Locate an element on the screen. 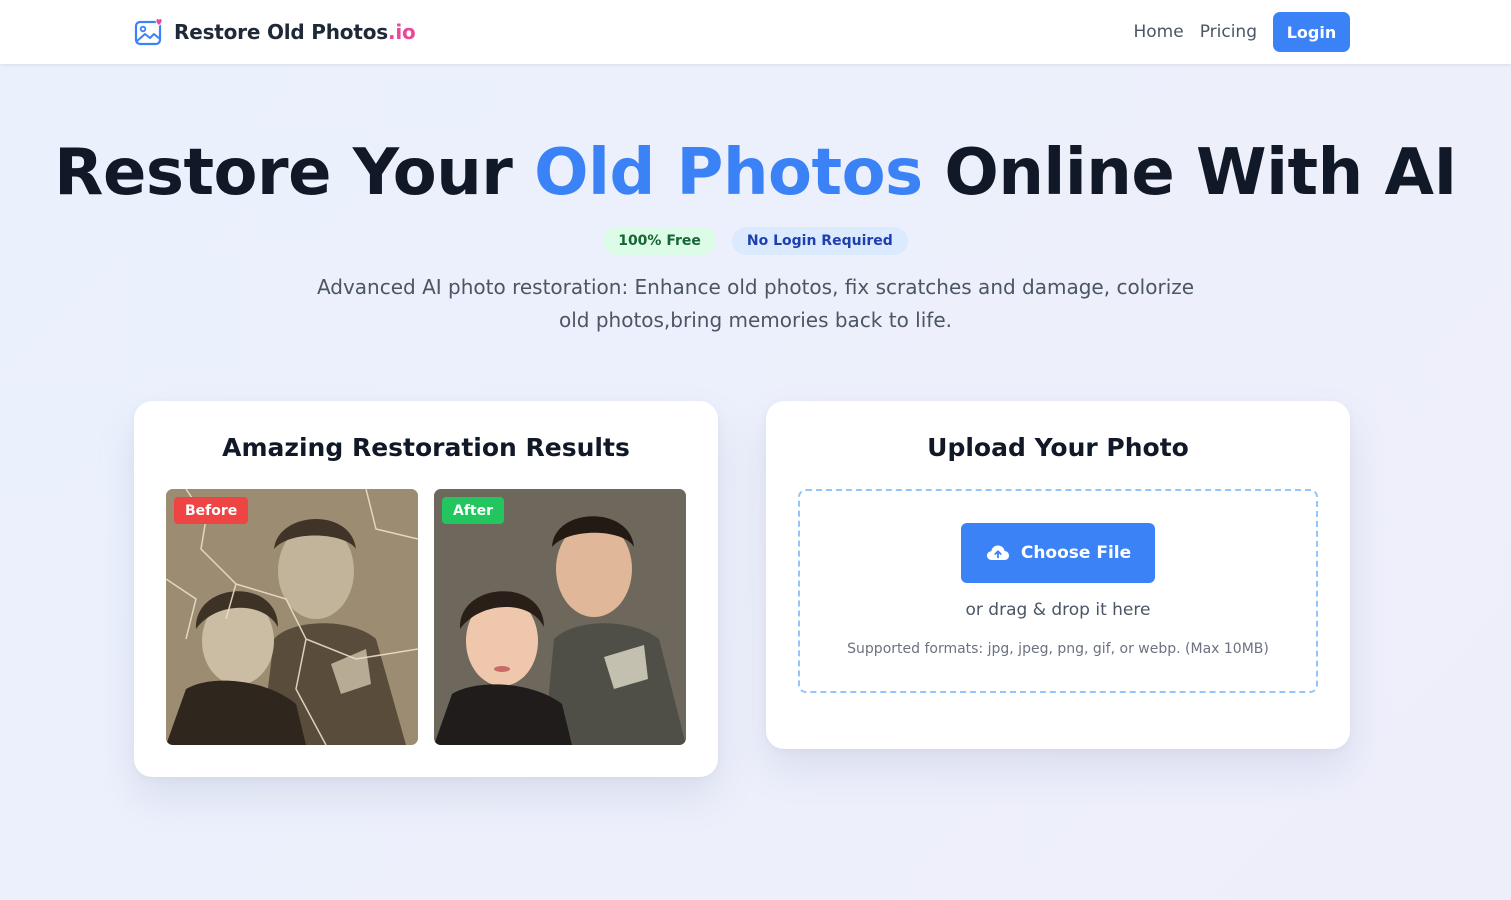 The image size is (1511, 900). no-login-badge: No Login Required is located at coordinates (819, 241).